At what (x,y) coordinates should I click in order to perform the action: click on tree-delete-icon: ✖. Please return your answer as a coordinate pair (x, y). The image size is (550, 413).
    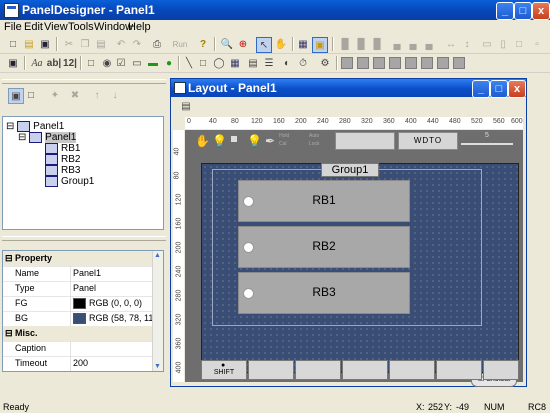
    Looking at the image, I should click on (75, 95).